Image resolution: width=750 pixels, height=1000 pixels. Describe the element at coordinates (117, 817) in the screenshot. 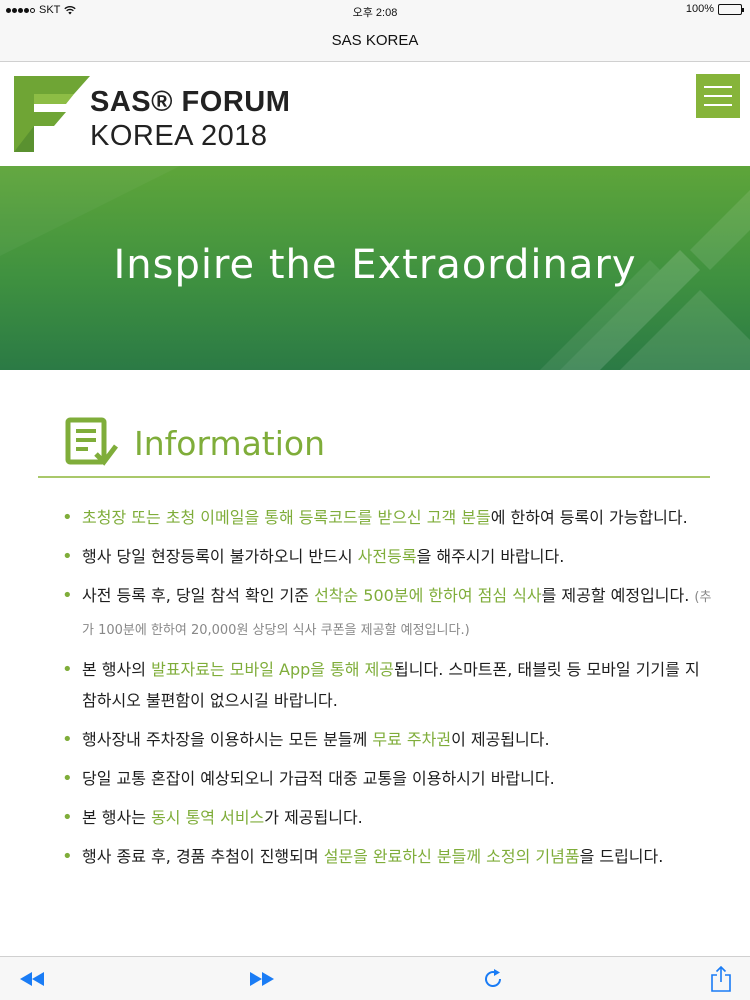

I see `item-text: 본 행사는` at that location.